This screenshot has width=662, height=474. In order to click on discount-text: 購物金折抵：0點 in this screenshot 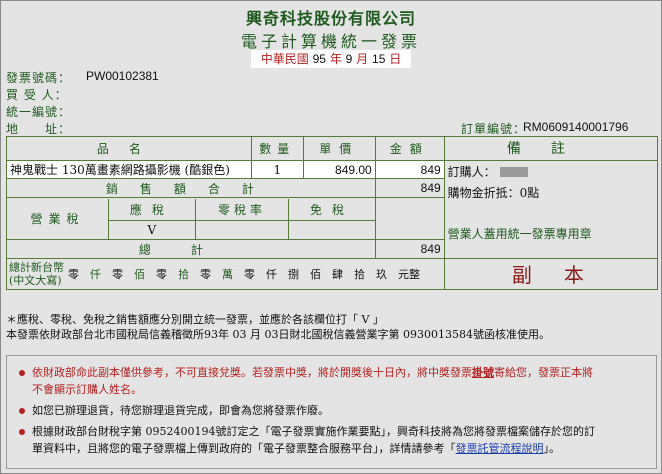, I will do `click(493, 192)`.